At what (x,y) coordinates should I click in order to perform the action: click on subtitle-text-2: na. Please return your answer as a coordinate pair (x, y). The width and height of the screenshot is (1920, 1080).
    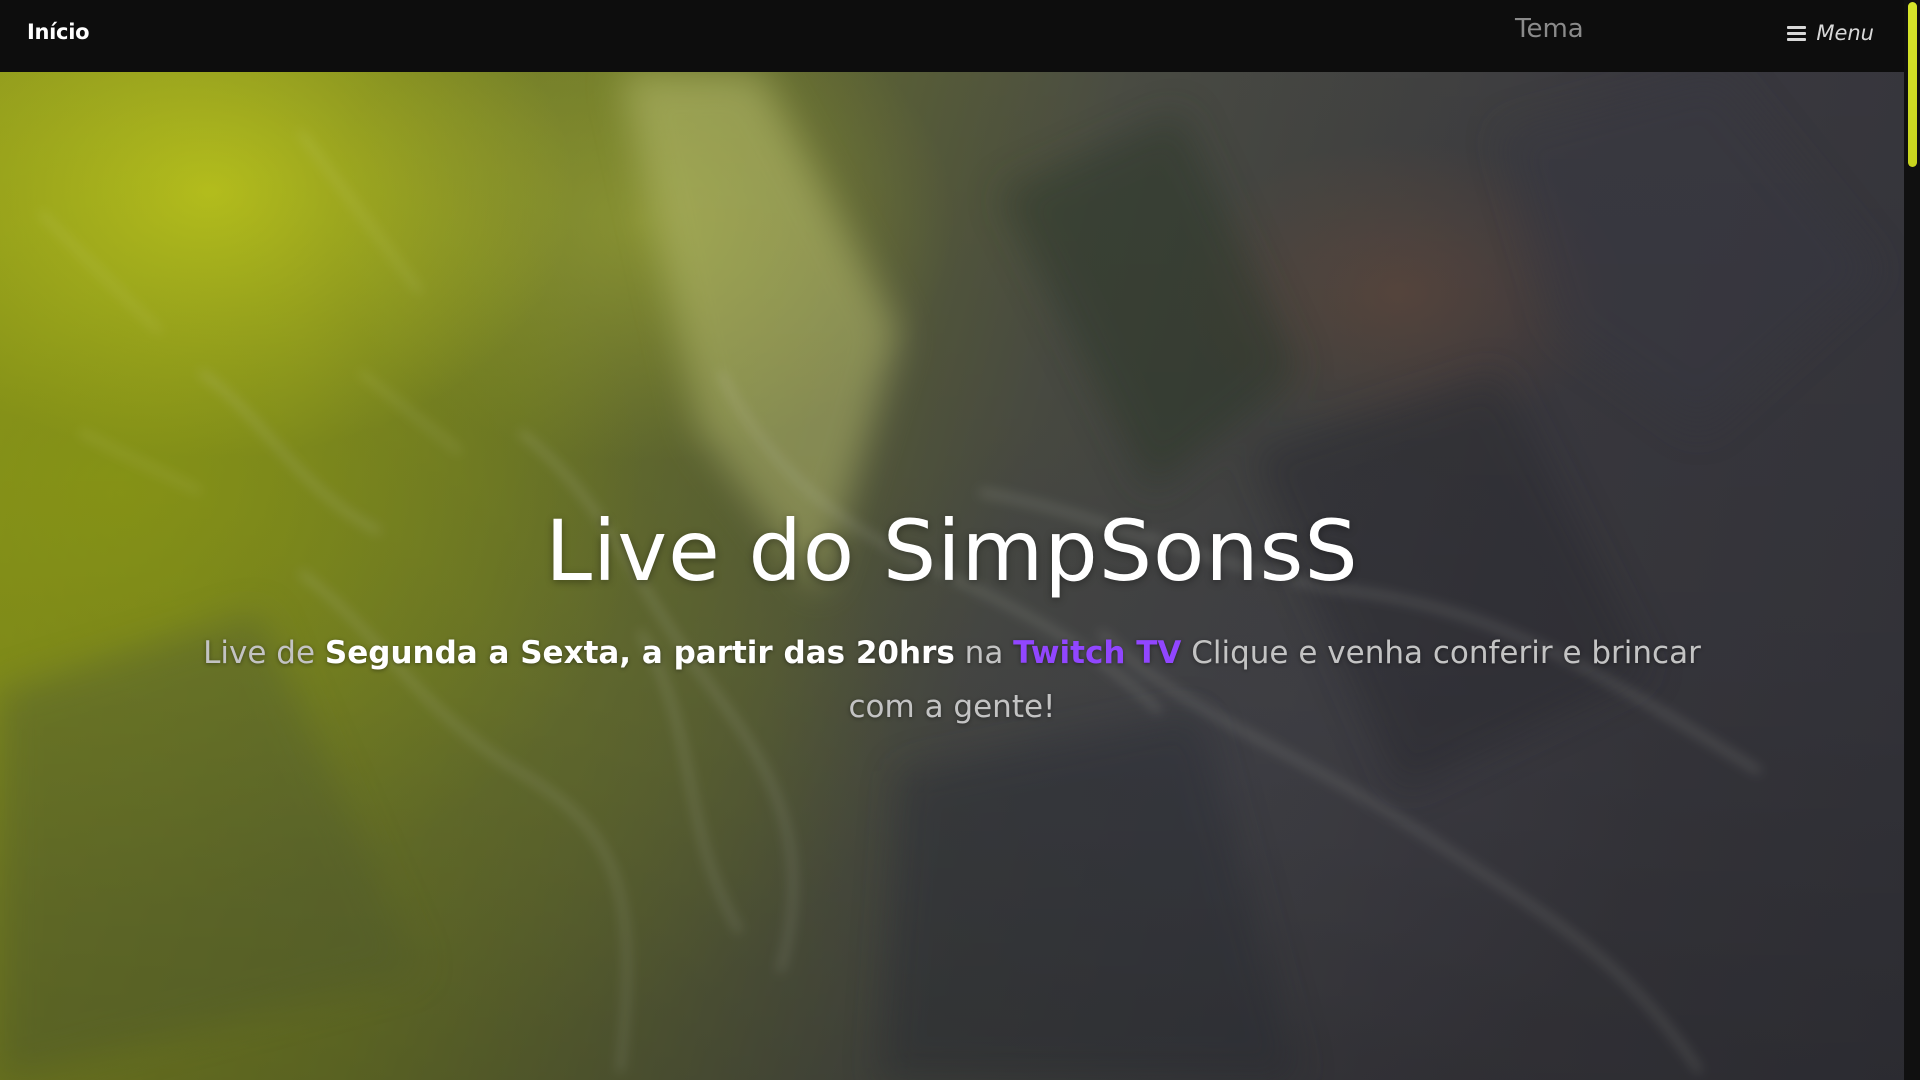
    Looking at the image, I should click on (984, 653).